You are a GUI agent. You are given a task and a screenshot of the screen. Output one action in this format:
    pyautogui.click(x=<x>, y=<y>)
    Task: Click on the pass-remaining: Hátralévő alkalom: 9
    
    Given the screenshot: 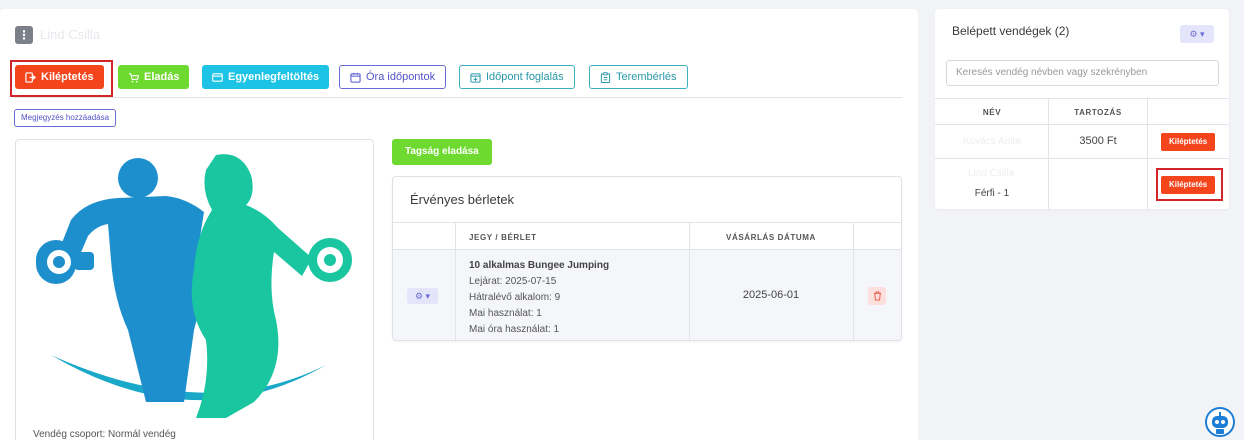 What is the action you would take?
    pyautogui.click(x=515, y=297)
    